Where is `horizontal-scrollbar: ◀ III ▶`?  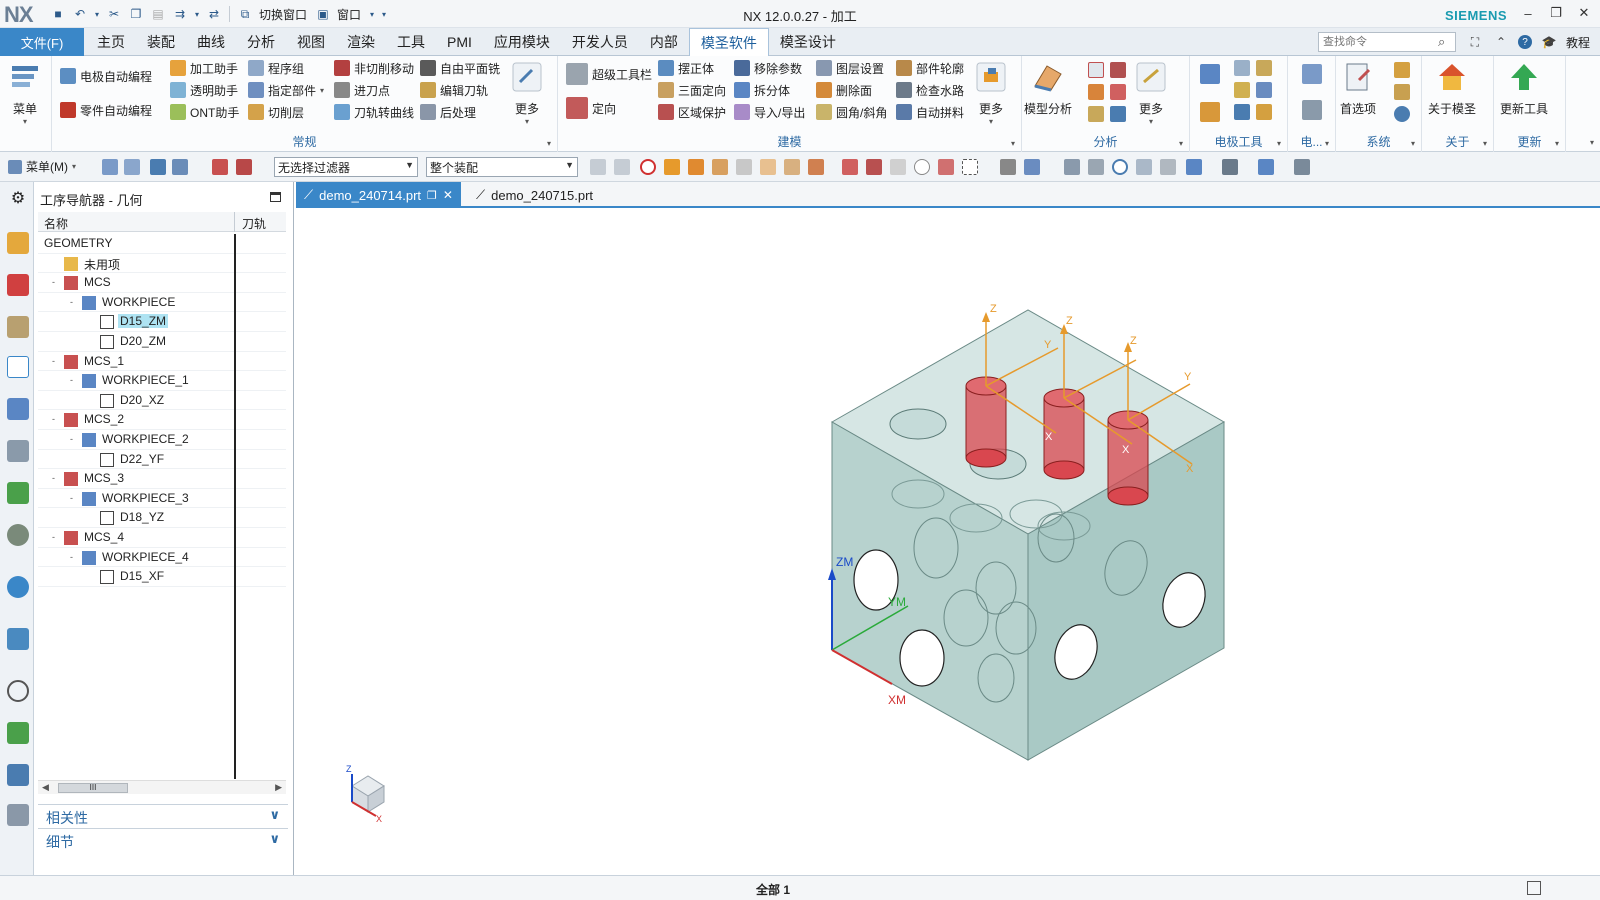
horizontal-scrollbar: ◀ III ▶ is located at coordinates (162, 787).